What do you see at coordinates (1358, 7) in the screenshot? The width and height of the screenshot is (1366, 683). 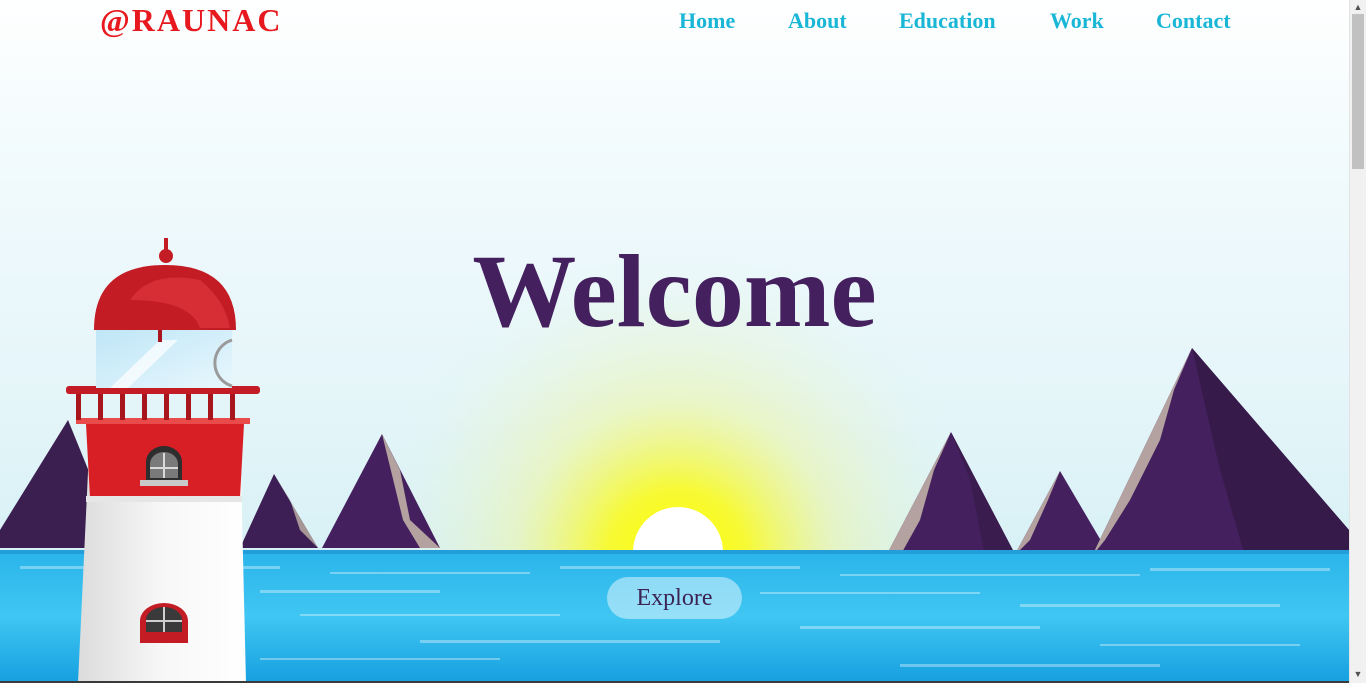 I see `arrow-up-icon: ▲` at bounding box center [1358, 7].